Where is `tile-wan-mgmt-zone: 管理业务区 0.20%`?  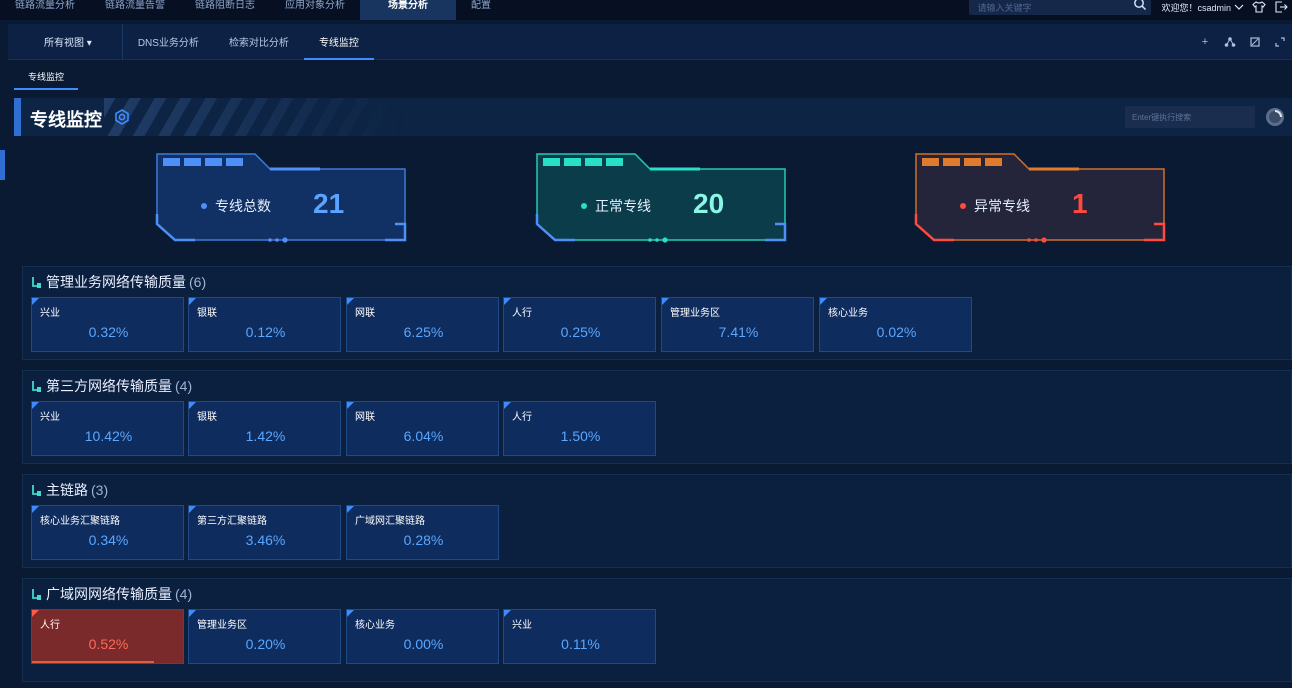 tile-wan-mgmt-zone: 管理业务区 0.20% is located at coordinates (264, 636).